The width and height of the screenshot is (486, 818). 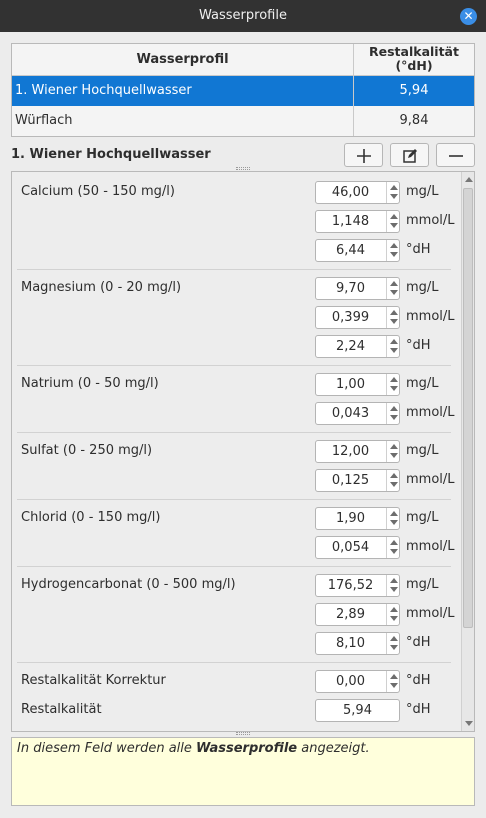 I want to click on remove-profile-button, so click(x=455, y=155).